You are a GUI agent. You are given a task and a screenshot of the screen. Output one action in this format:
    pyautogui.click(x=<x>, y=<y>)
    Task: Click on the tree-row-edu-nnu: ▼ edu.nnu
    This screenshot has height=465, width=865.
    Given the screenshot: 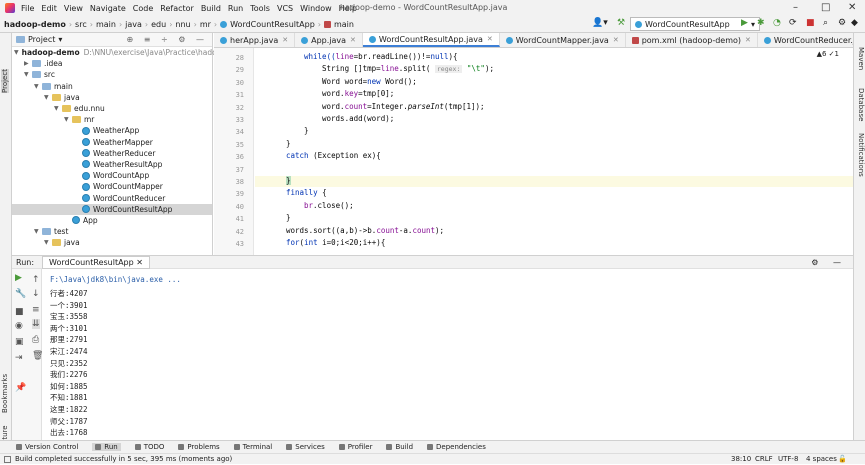 What is the action you would take?
    pyautogui.click(x=112, y=108)
    